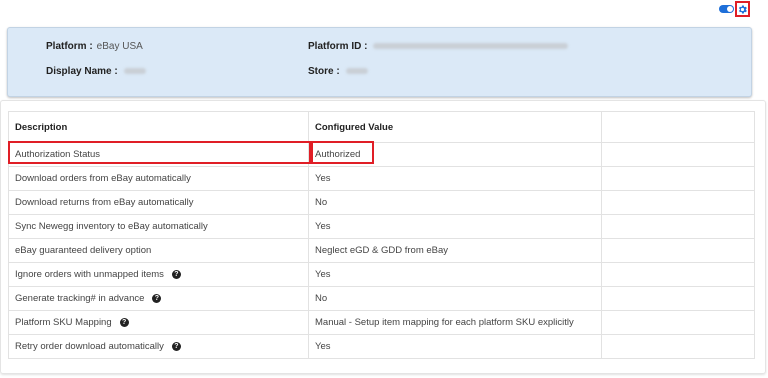 The width and height of the screenshot is (768, 378). I want to click on platform-label: Platform :, so click(69, 46).